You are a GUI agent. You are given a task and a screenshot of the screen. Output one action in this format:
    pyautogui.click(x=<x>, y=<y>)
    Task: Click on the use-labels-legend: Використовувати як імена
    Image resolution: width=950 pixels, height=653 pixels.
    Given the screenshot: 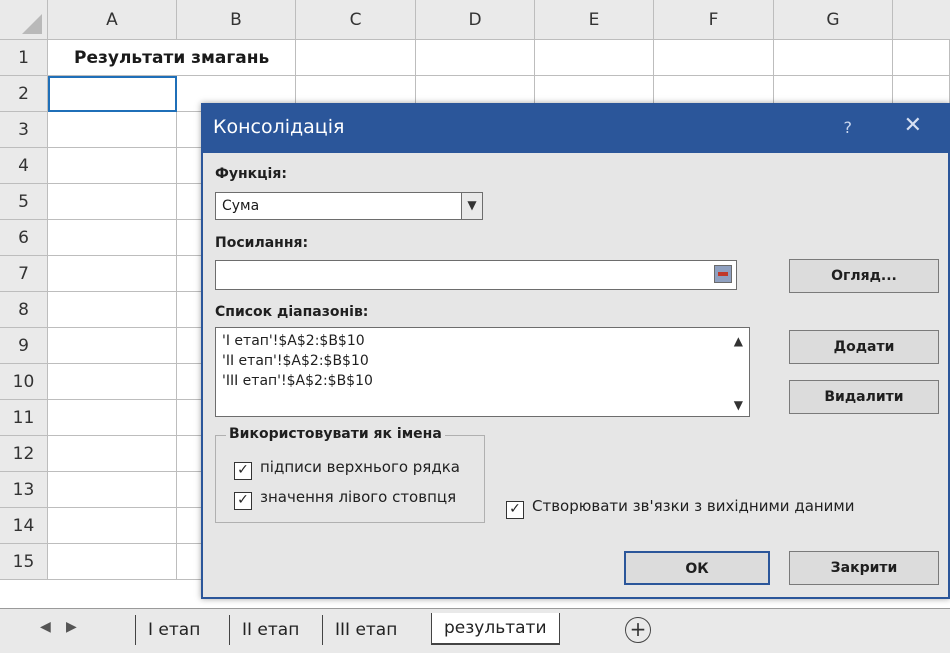 What is the action you would take?
    pyautogui.click(x=335, y=434)
    